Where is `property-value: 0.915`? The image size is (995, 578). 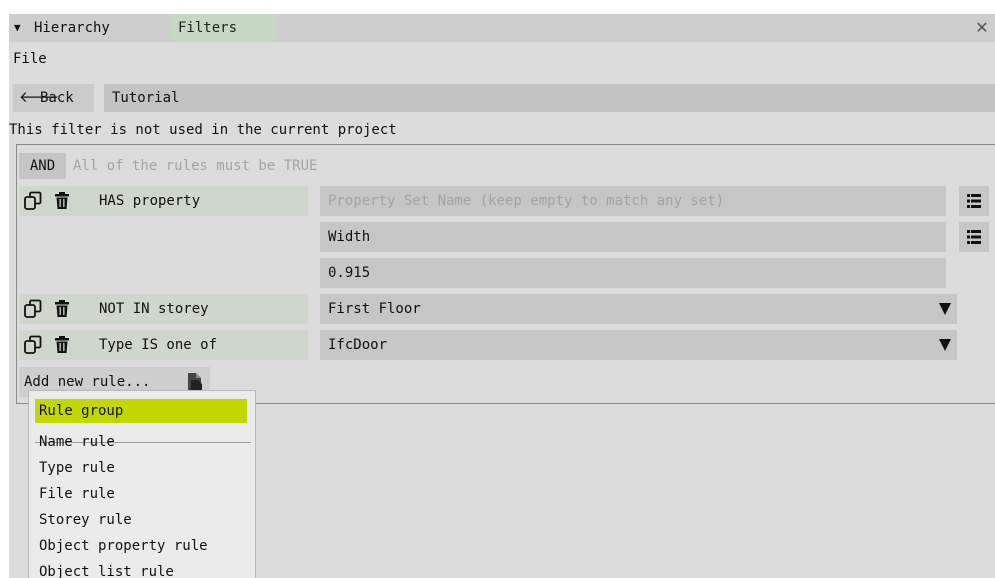 property-value: 0.915 is located at coordinates (349, 273).